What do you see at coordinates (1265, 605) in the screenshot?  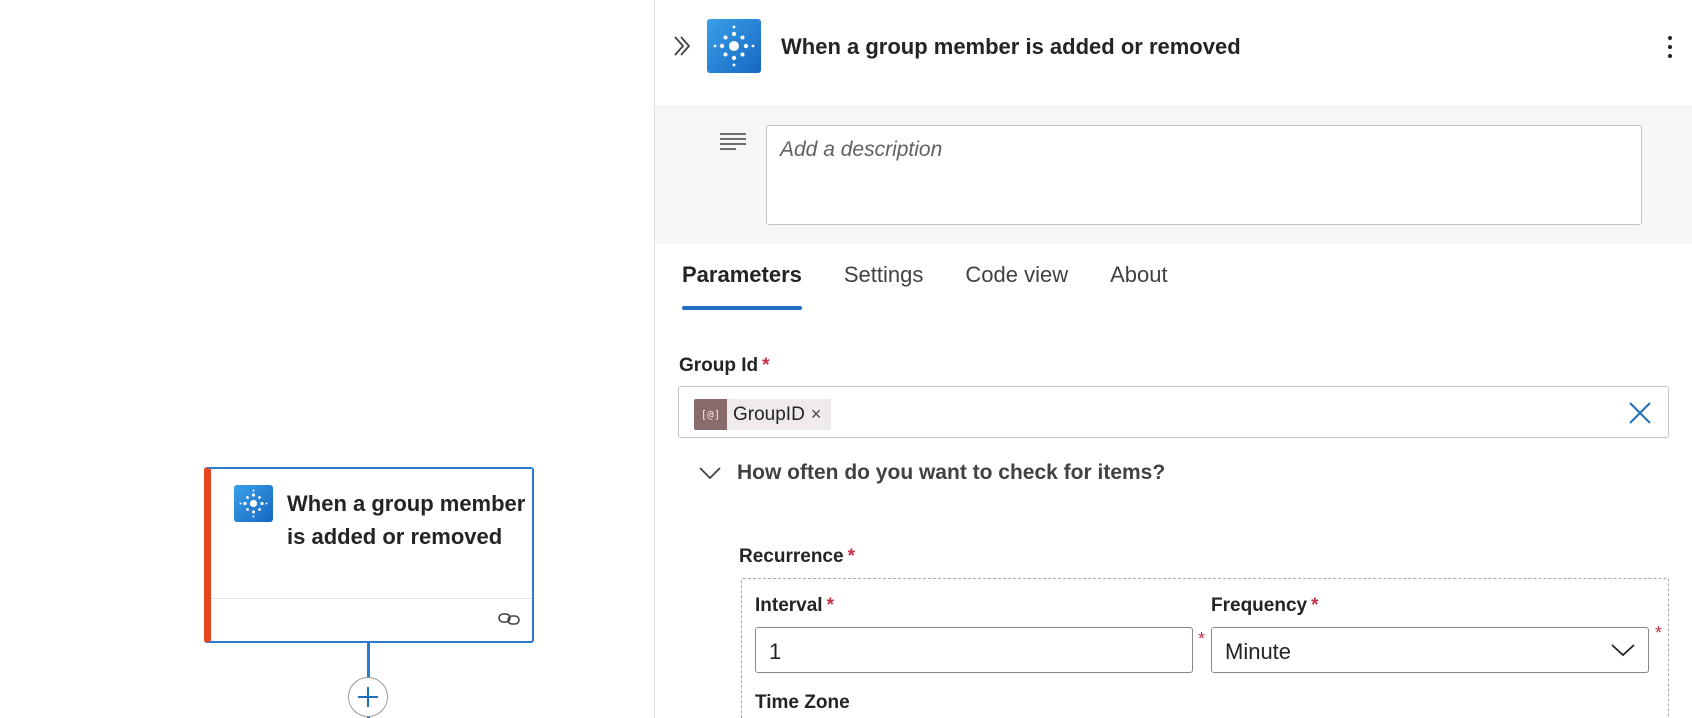 I see `frequency-label: Frequency *` at bounding box center [1265, 605].